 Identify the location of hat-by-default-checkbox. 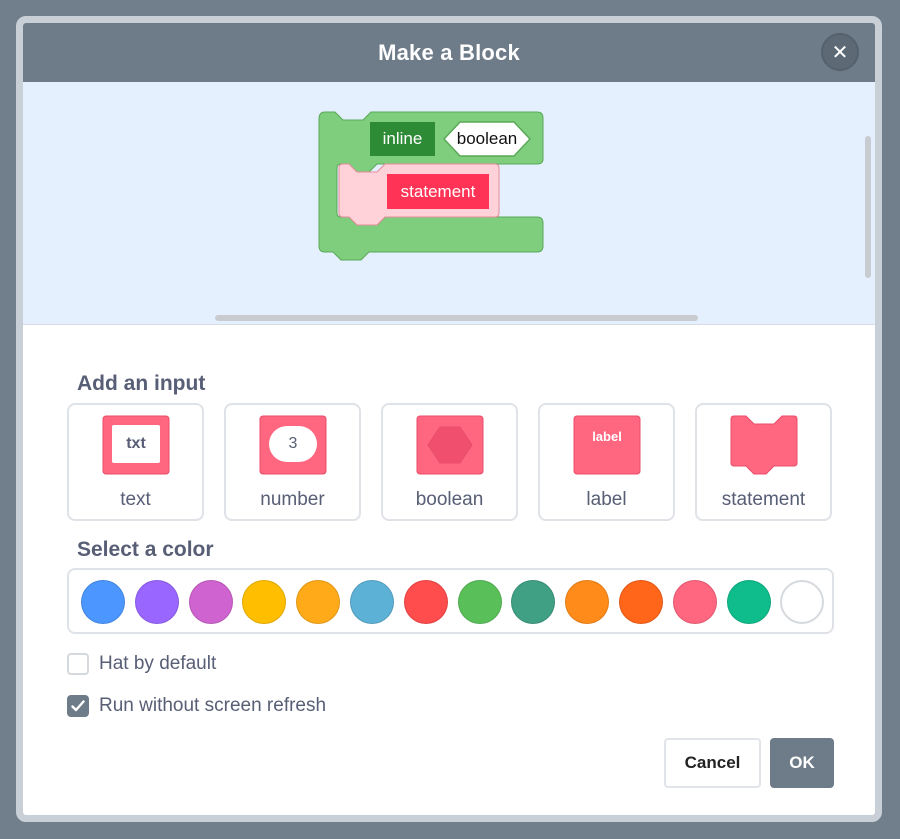
(78, 664).